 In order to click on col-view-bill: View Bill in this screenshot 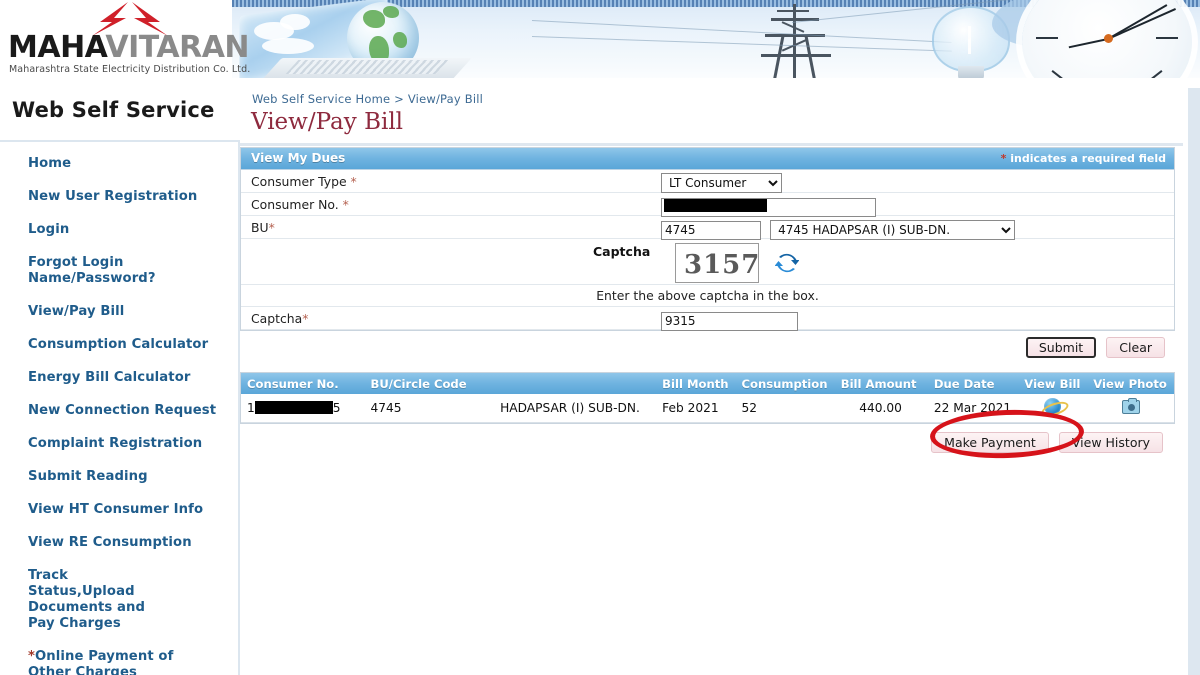, I will do `click(1053, 383)`.